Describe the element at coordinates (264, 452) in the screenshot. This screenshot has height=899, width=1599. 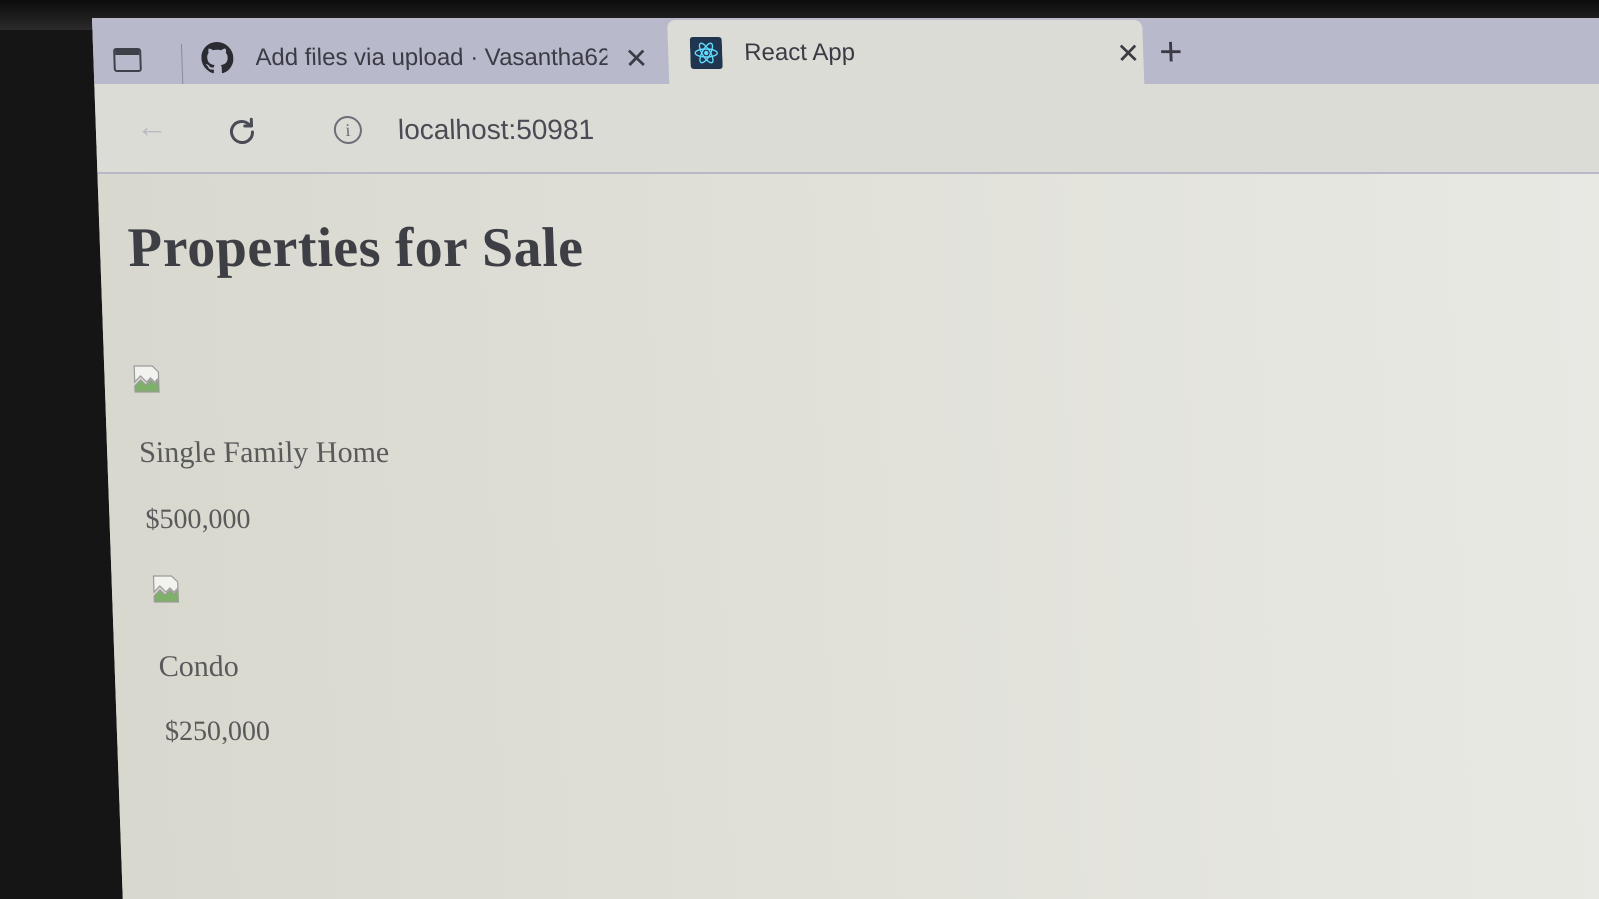
I see `property-name: Single Family Home` at that location.